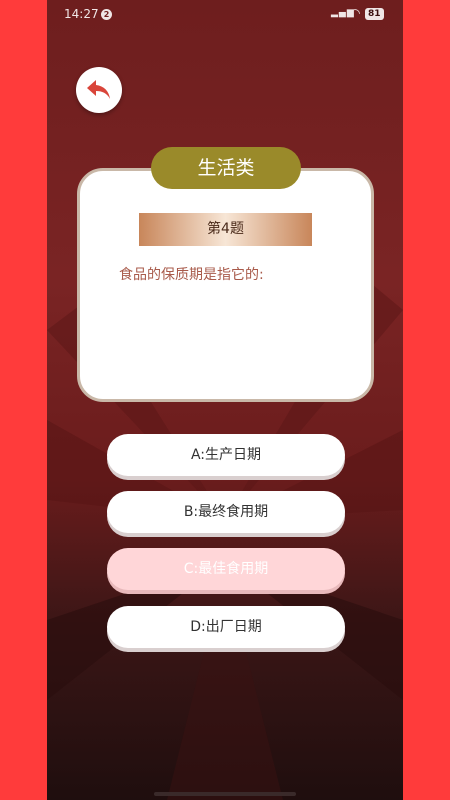 The height and width of the screenshot is (800, 450). I want to click on option-d-button: D:出厂日期, so click(226, 627).